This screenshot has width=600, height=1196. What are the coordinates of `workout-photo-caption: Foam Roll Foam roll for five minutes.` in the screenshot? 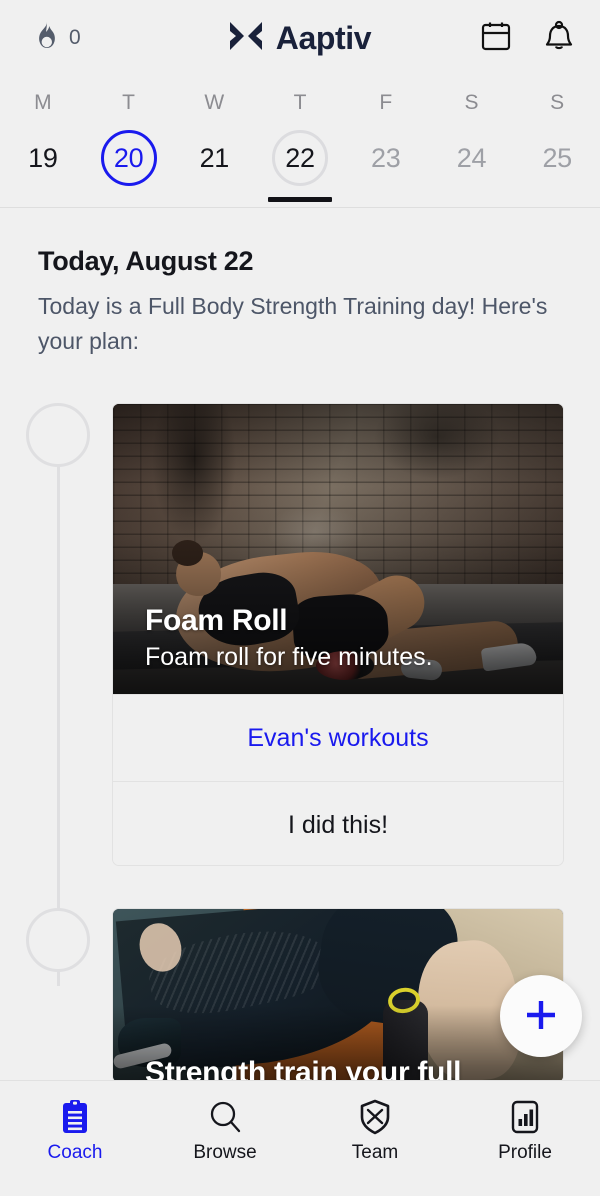 It's located at (344, 638).